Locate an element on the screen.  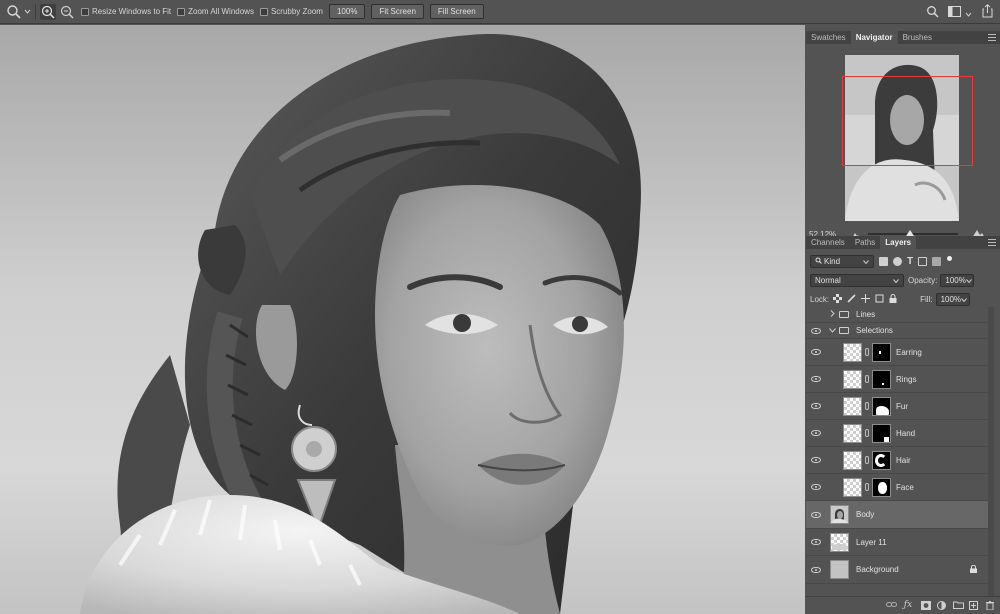
zoom-all-windows-checkbox: Zoom All Windows is located at coordinates (215, 11).